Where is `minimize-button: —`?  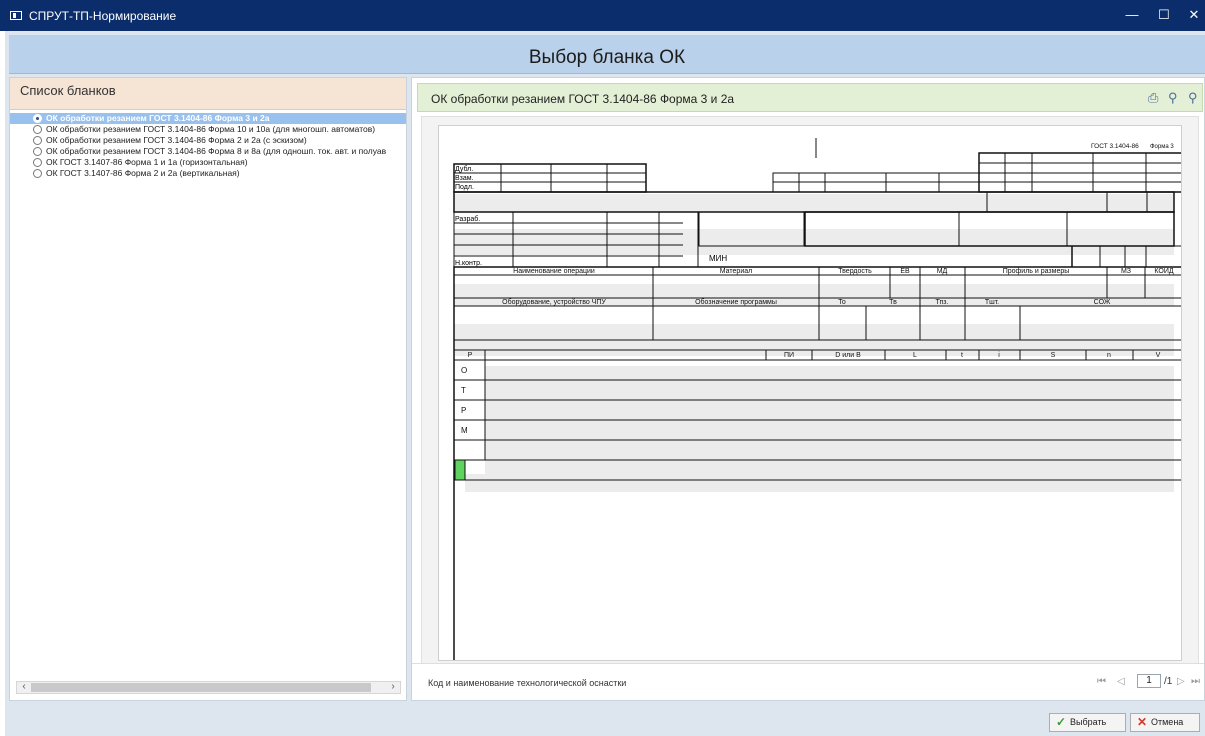 minimize-button: — is located at coordinates (1132, 15).